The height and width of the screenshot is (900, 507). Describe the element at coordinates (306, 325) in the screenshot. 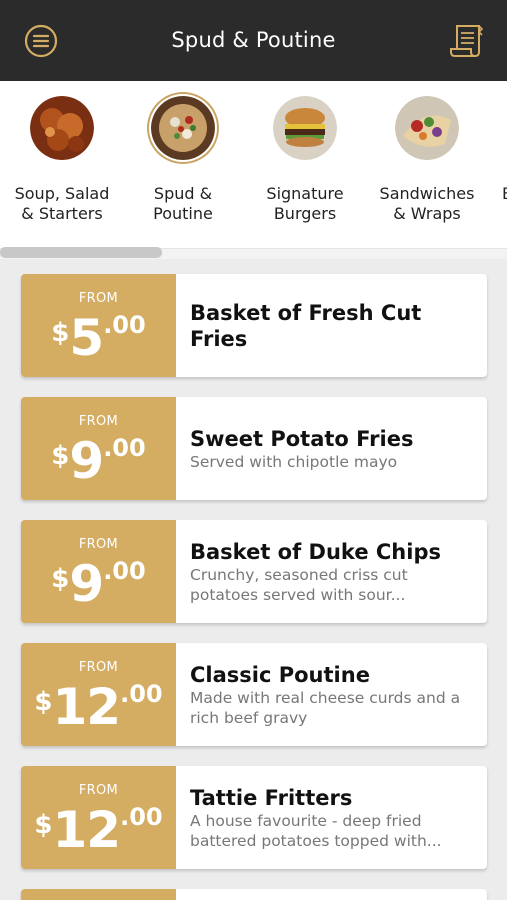

I see `item-name: Basket of Fresh Cut Fries` at that location.